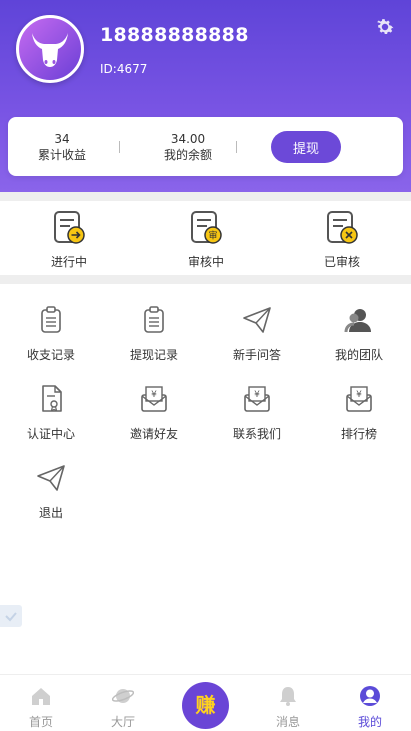 The height and width of the screenshot is (731, 411). What do you see at coordinates (68, 262) in the screenshot?
I see `status-label: 进行中` at bounding box center [68, 262].